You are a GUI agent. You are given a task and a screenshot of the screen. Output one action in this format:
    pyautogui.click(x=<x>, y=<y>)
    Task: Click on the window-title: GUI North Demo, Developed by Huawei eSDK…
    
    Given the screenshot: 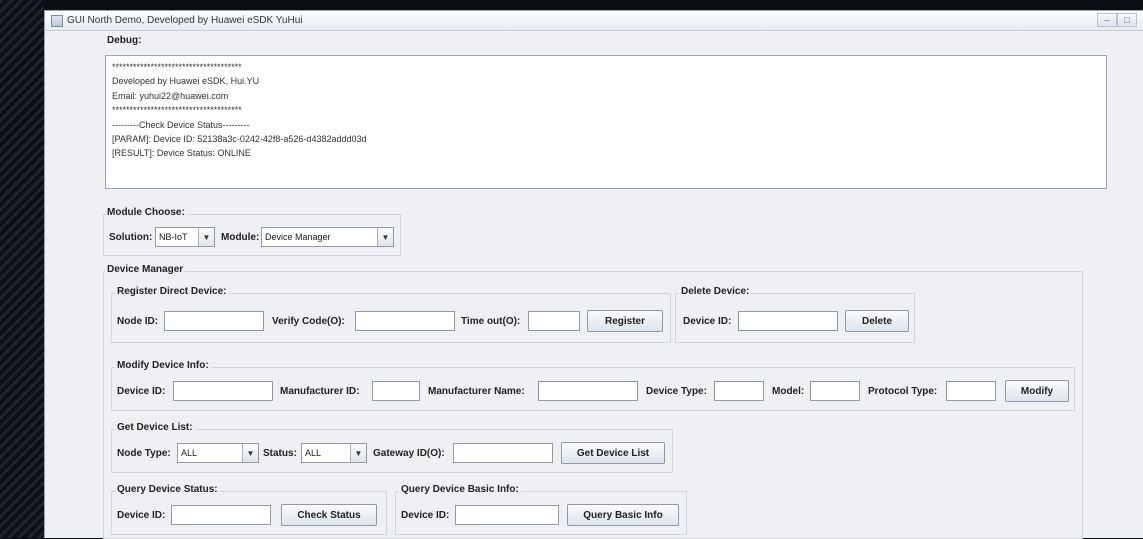 What is the action you would take?
    pyautogui.click(x=185, y=20)
    